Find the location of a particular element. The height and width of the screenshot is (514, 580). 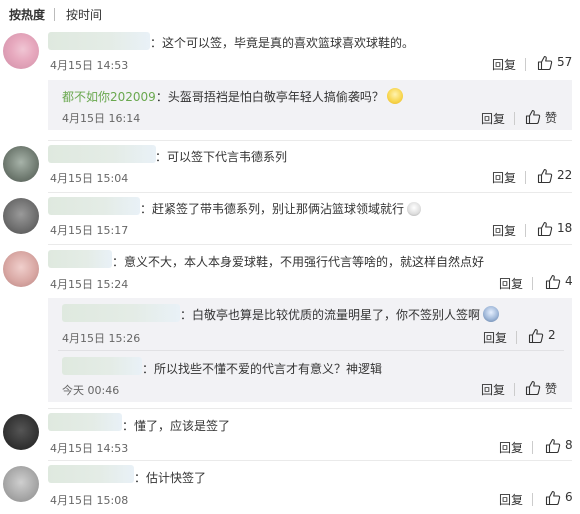

comment-time: 4月15日 15:24 is located at coordinates (89, 284).